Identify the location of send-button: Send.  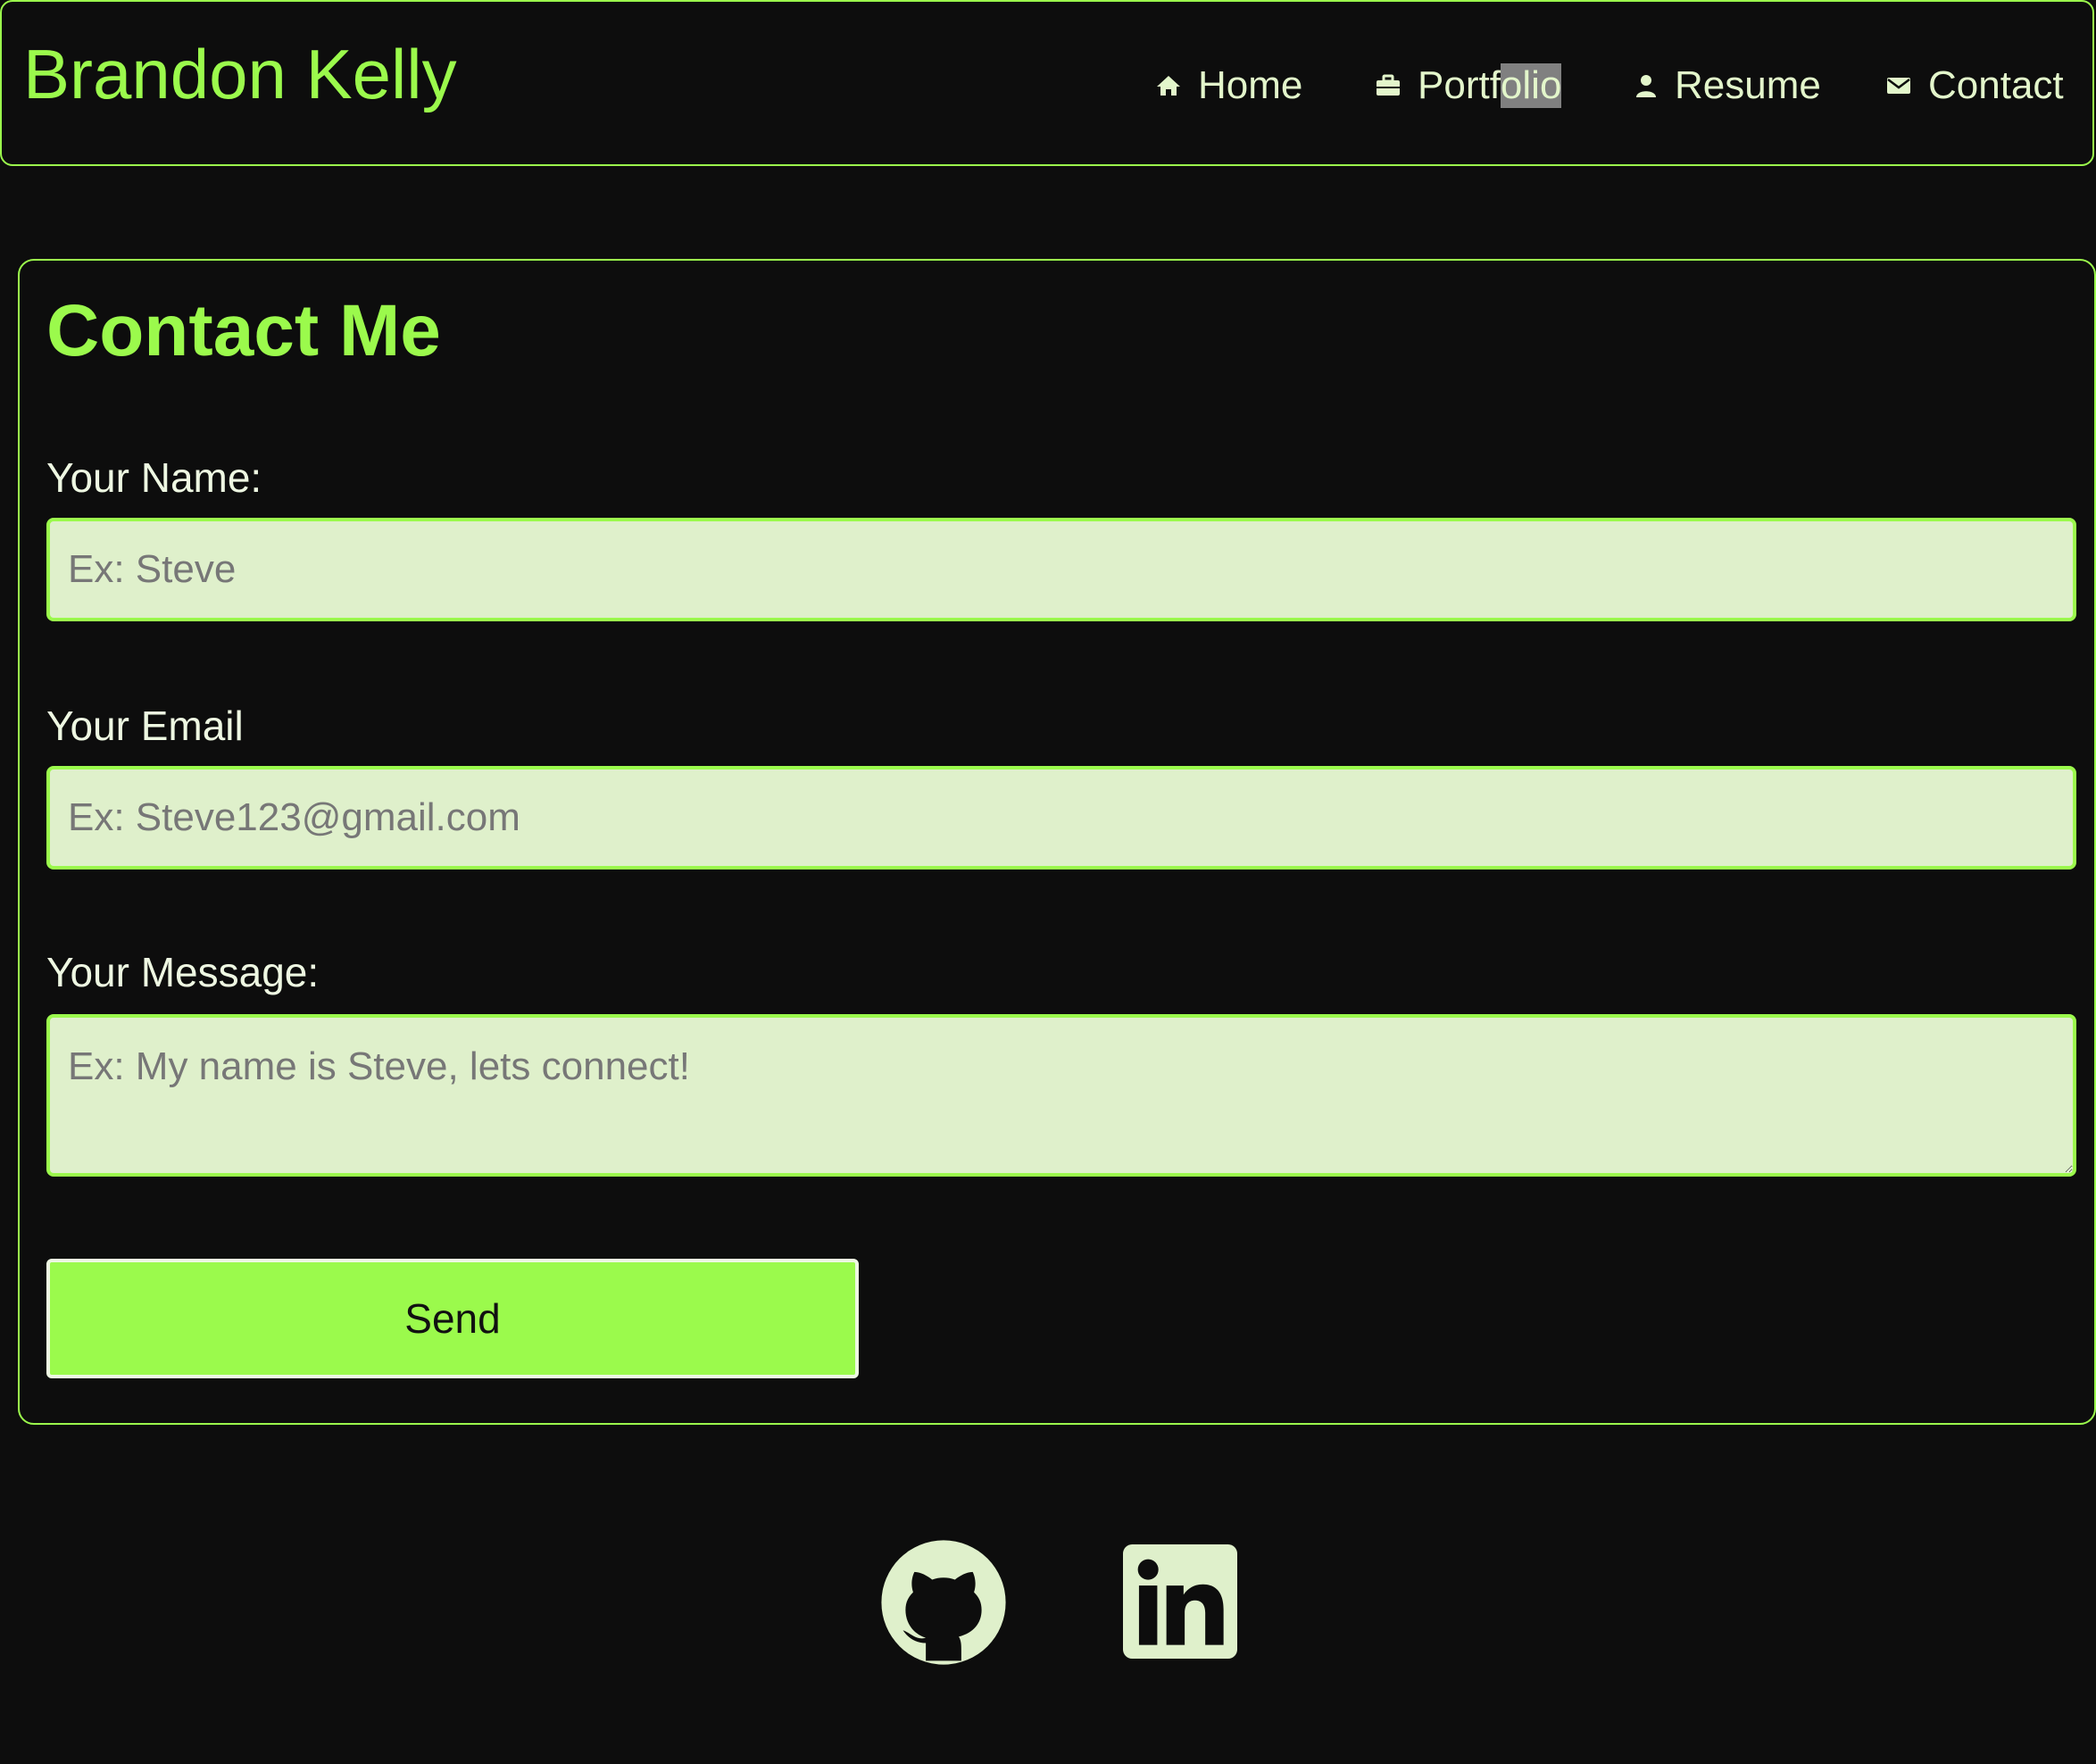
(452, 1318).